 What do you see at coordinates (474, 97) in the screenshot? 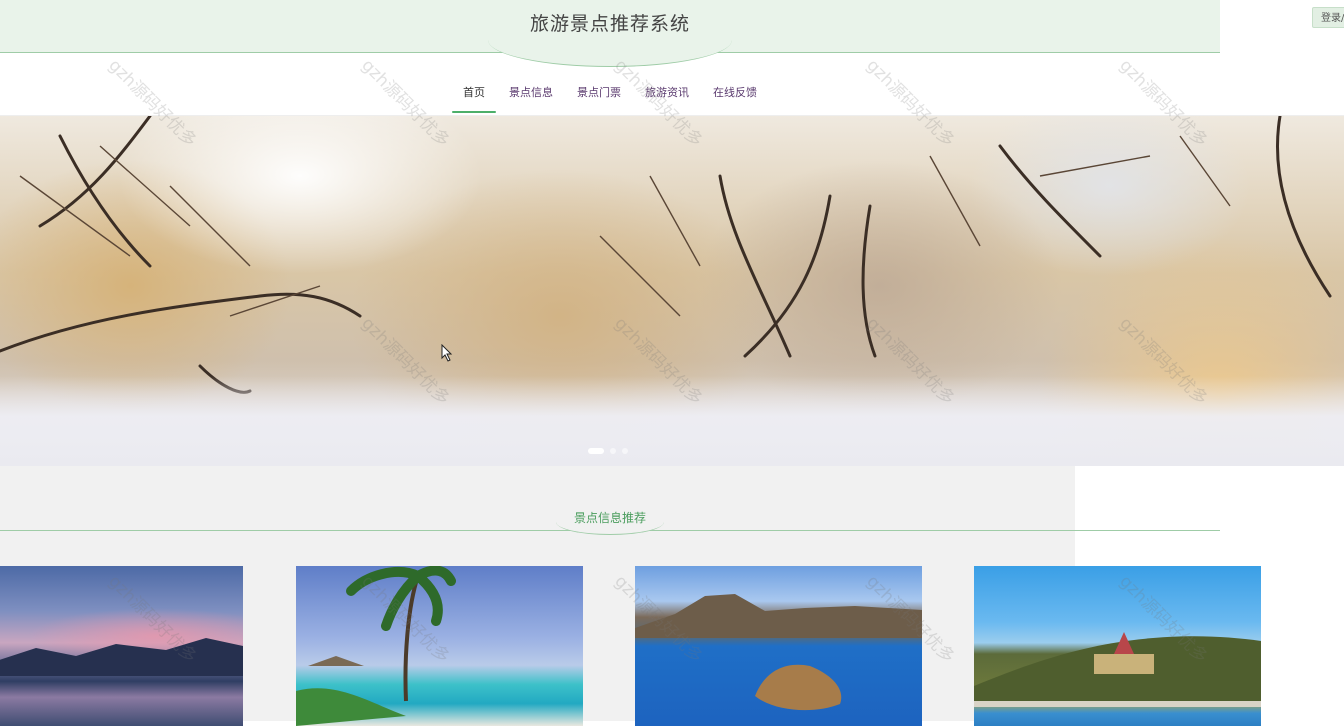
I see `nav-item-home: 首页` at bounding box center [474, 97].